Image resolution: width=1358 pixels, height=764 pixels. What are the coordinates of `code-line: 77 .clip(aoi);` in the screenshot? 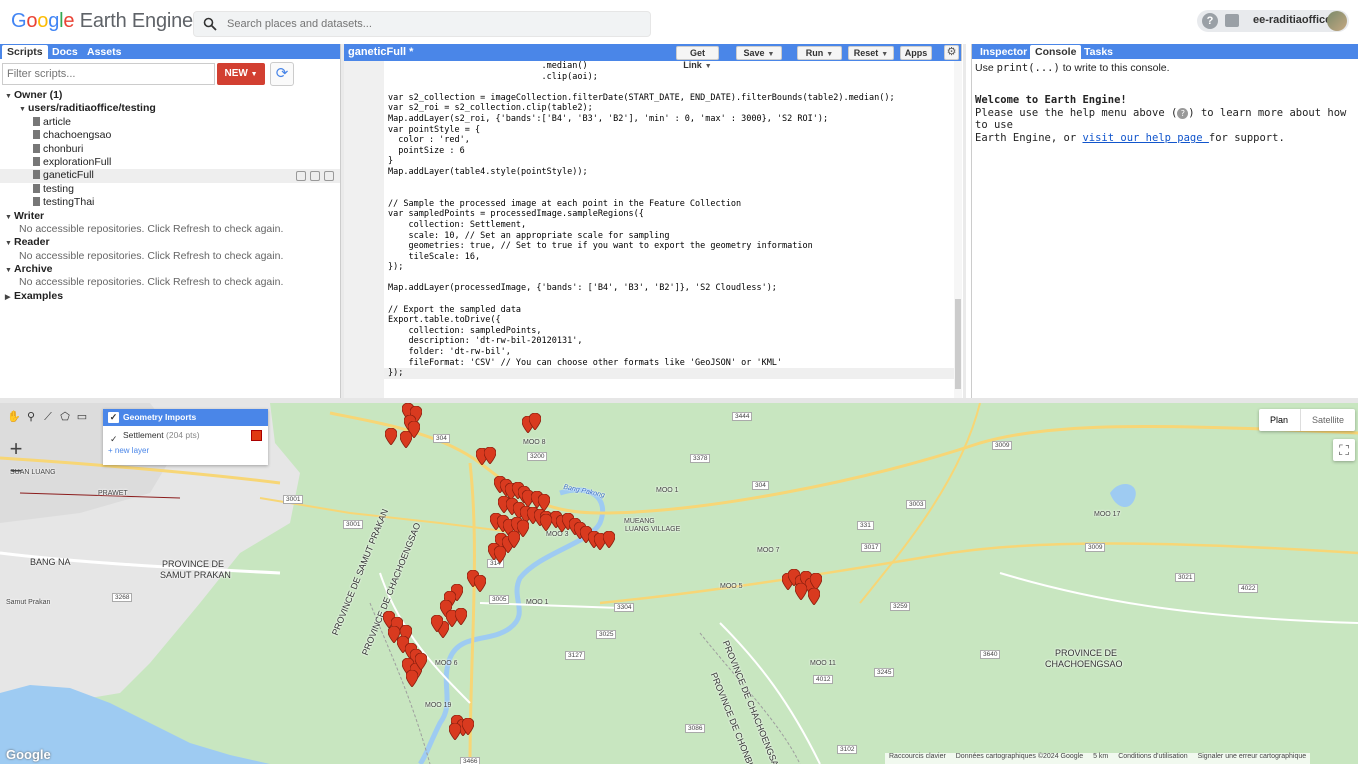 It's located at (669, 77).